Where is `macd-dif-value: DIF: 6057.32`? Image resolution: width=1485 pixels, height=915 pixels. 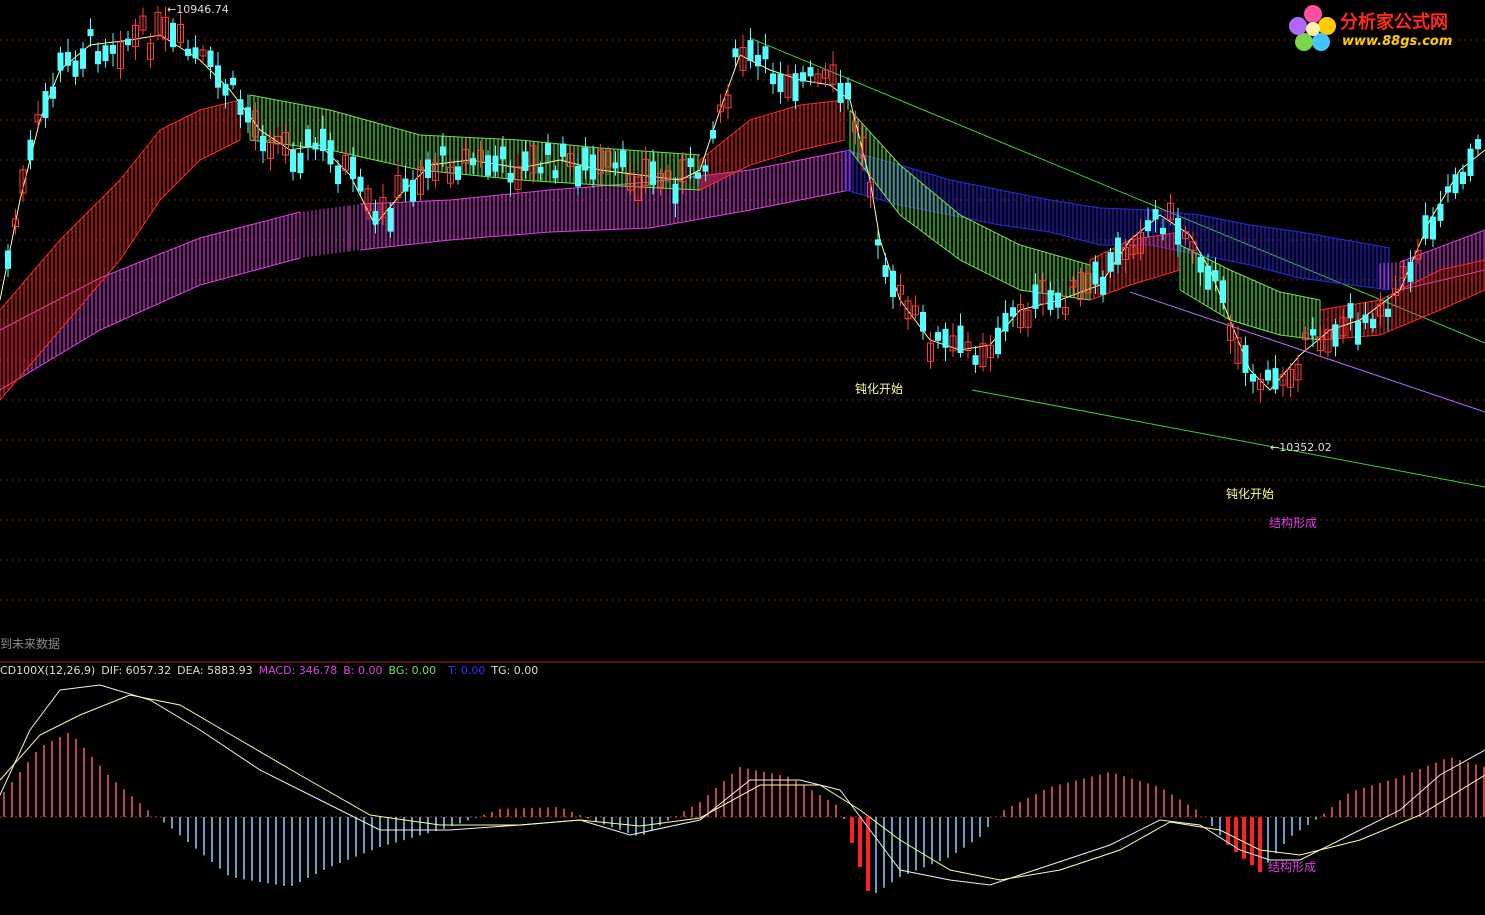 macd-dif-value: DIF: 6057.32 is located at coordinates (136, 670).